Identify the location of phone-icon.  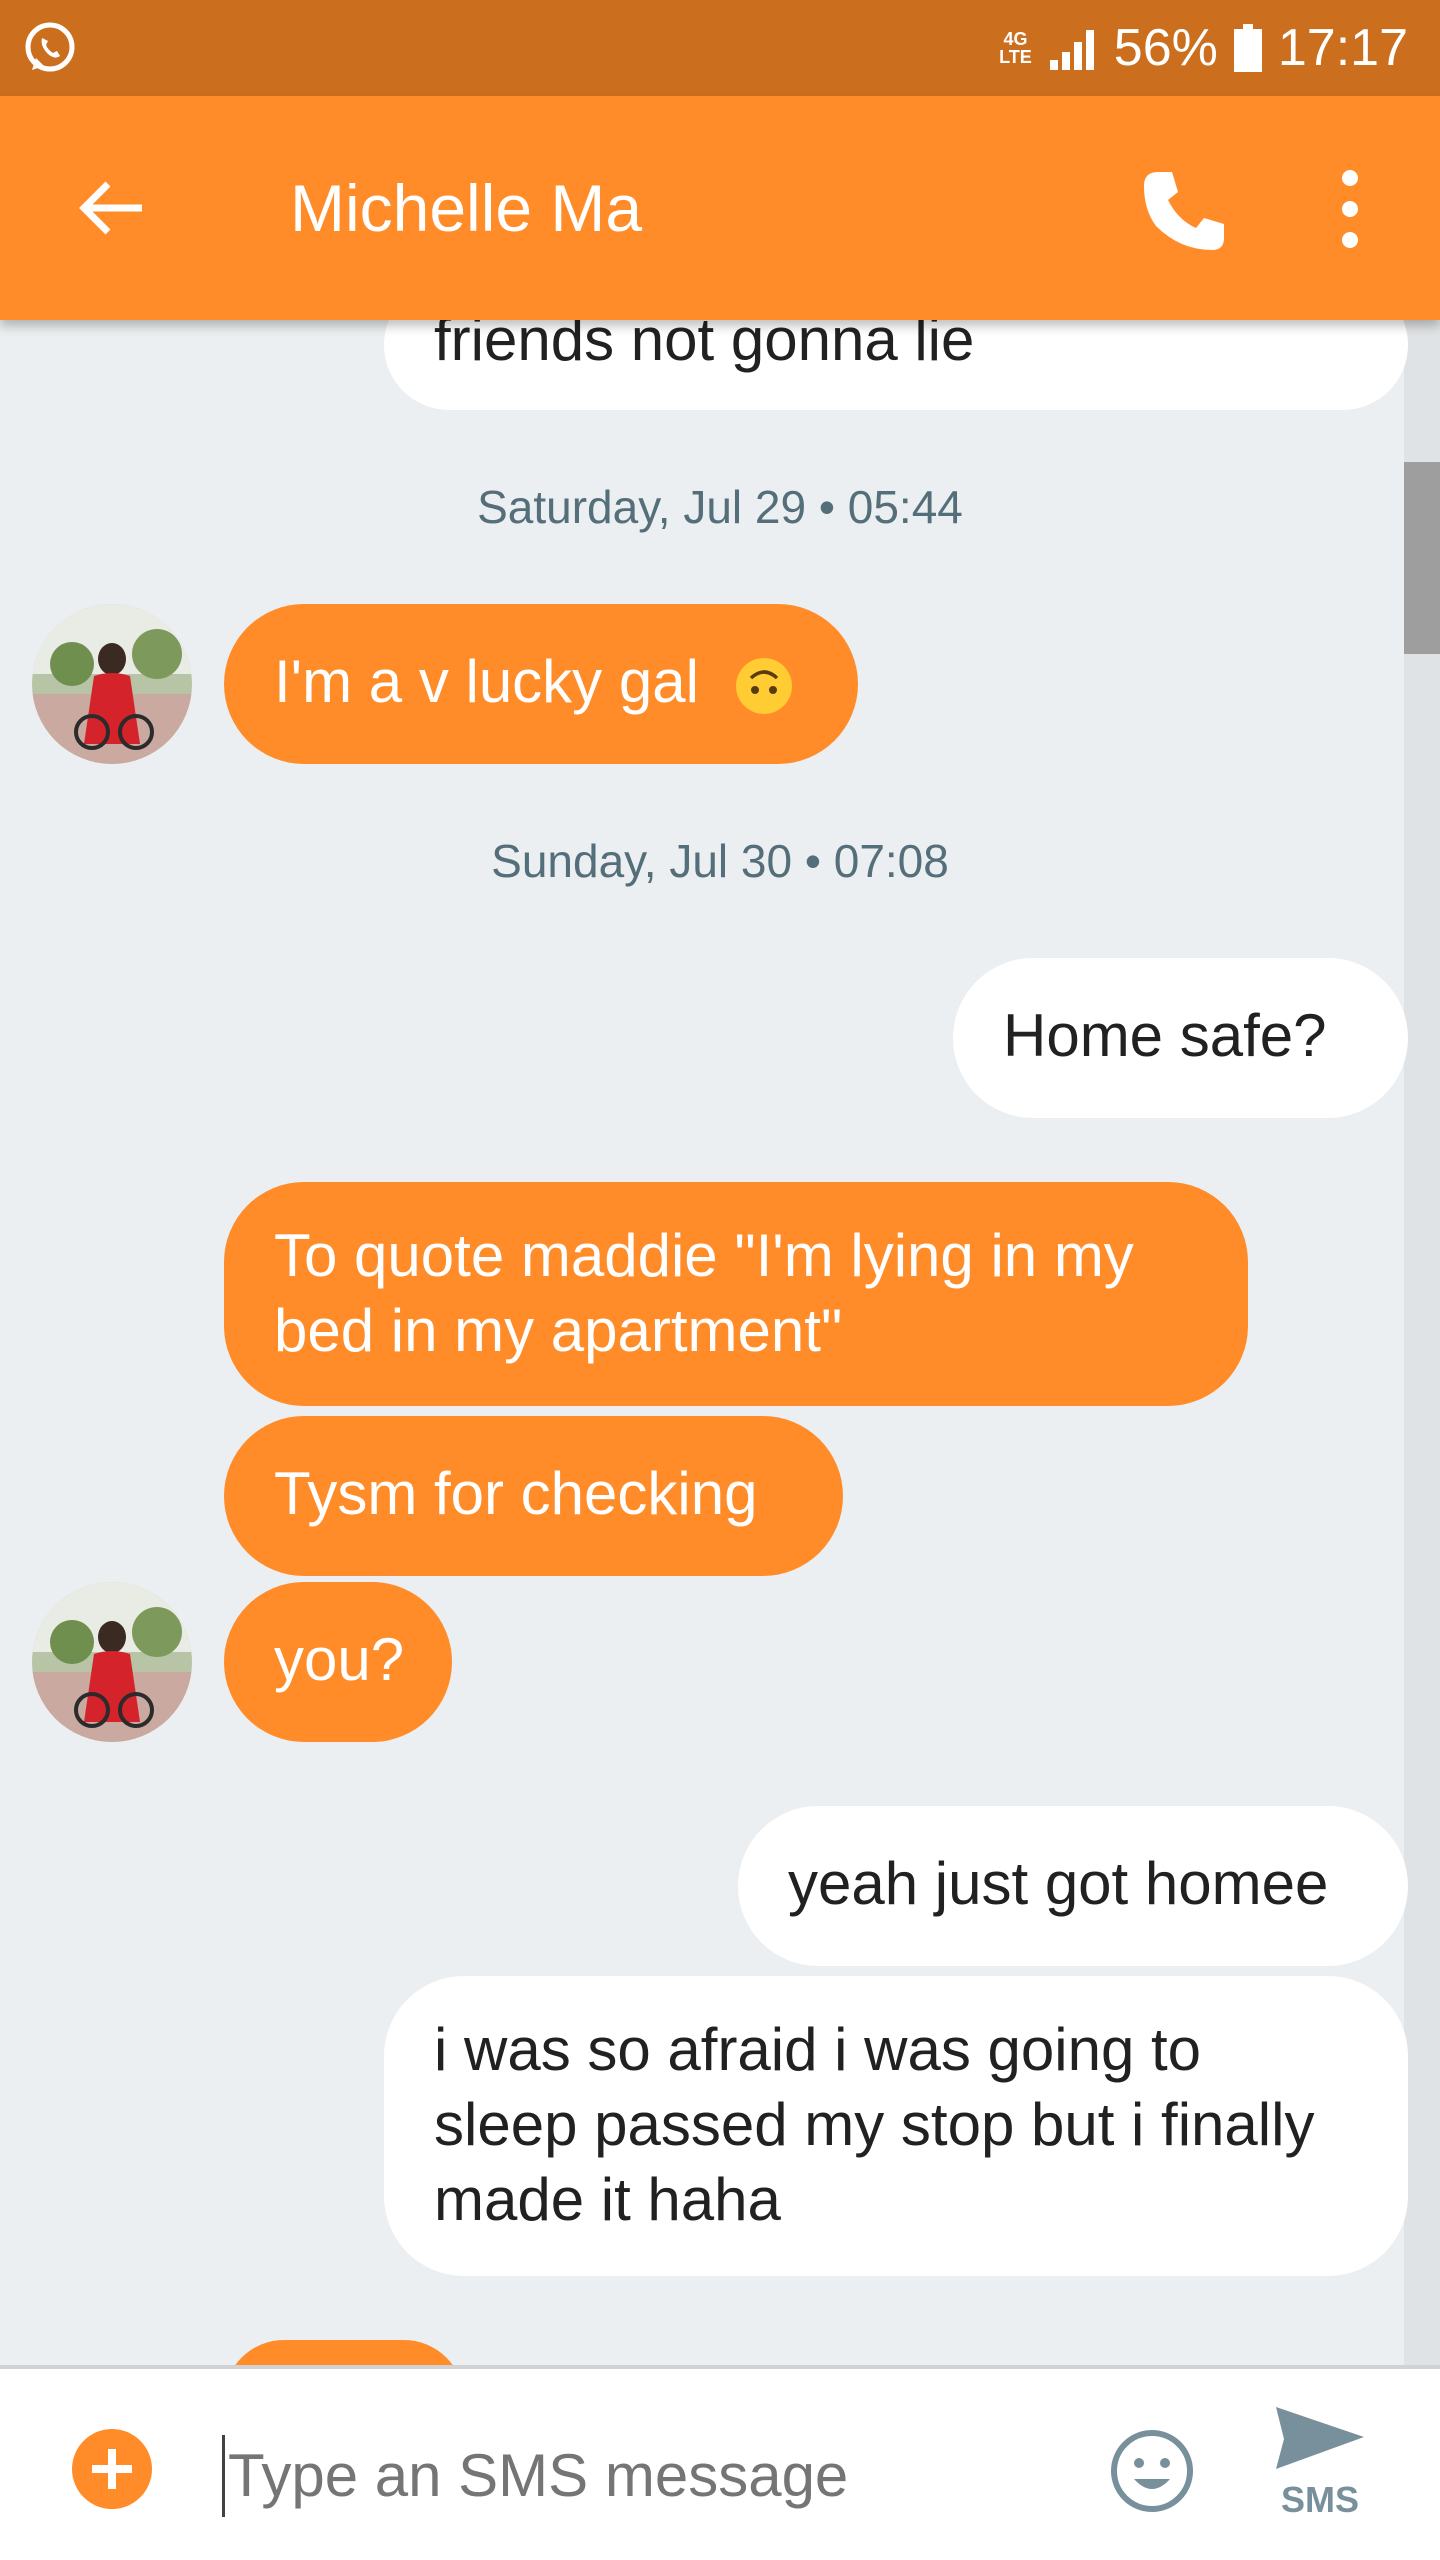
(1185, 211).